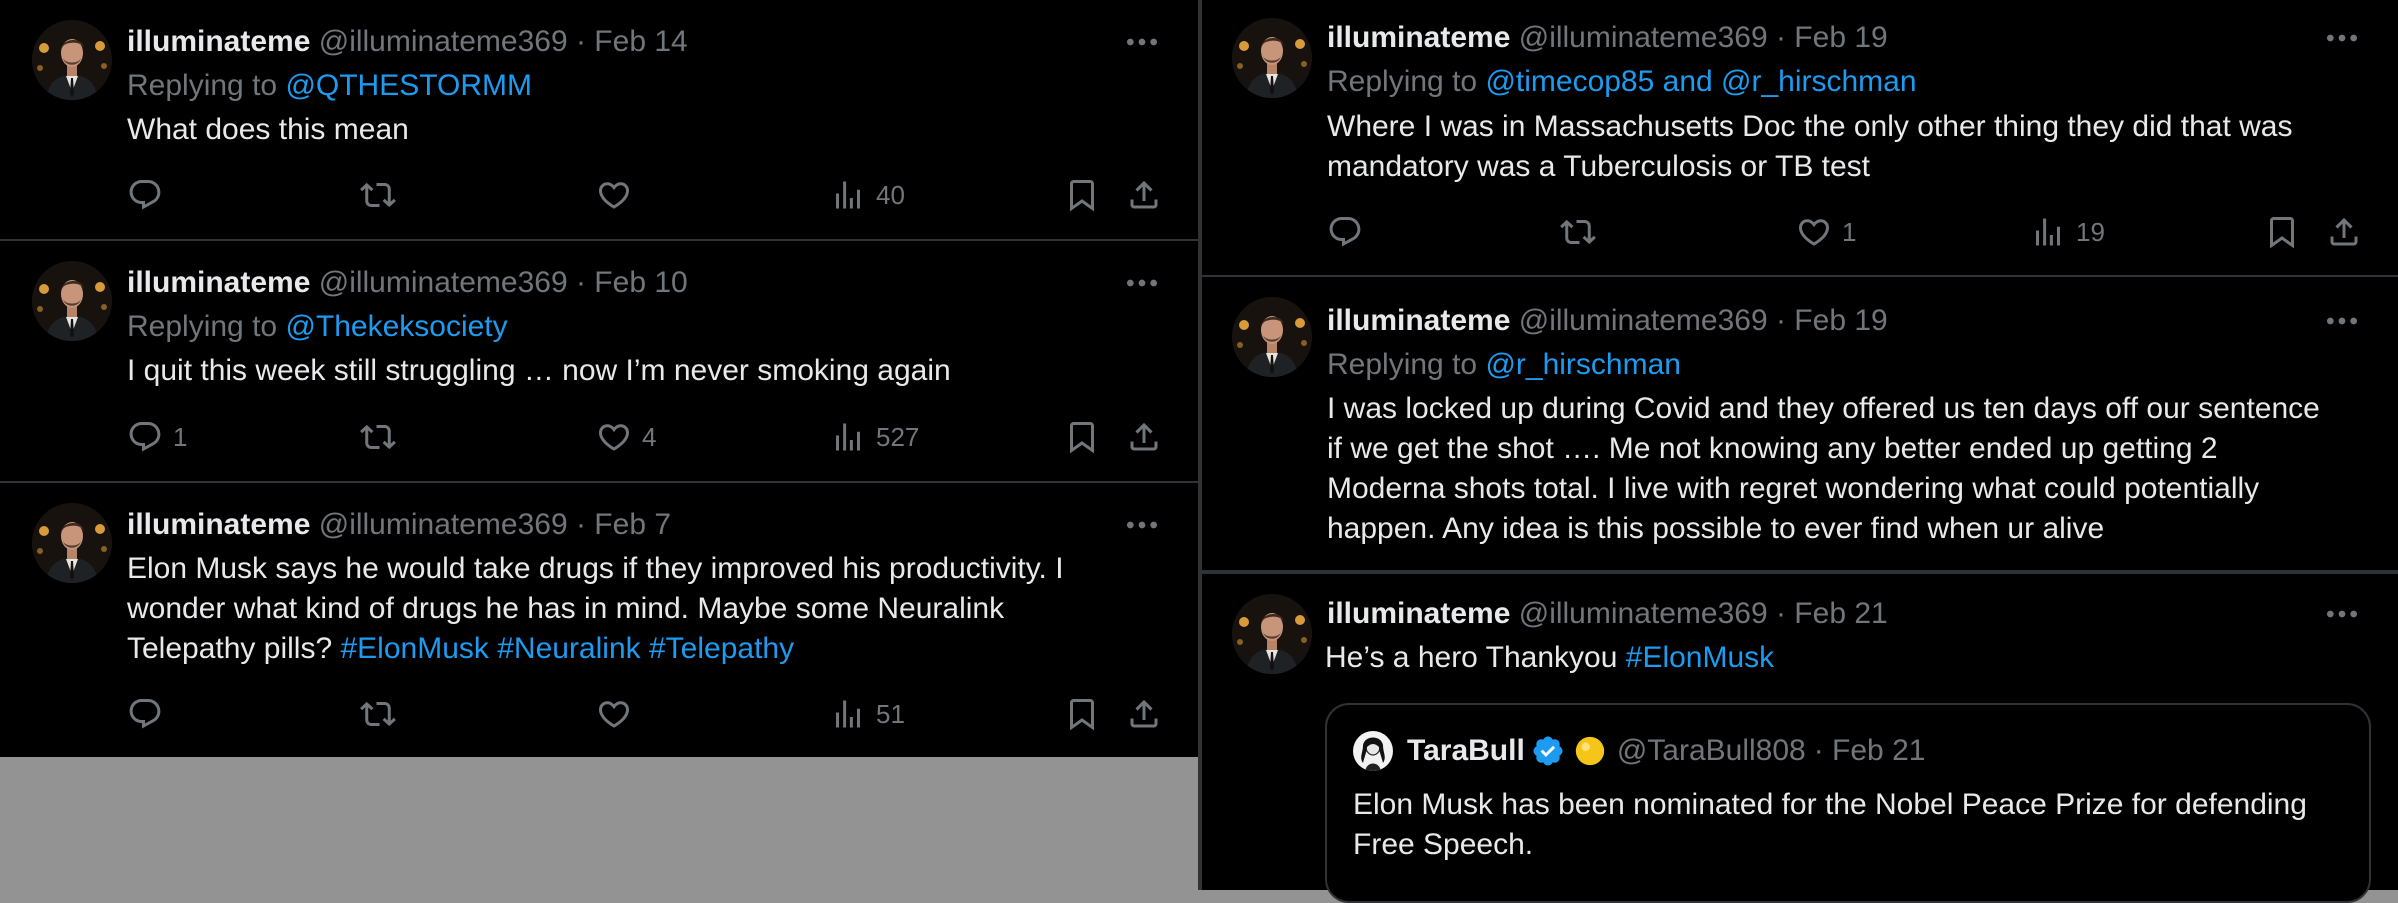 This screenshot has height=903, width=2398. I want to click on tweet-actions: 51, so click(599, 714).